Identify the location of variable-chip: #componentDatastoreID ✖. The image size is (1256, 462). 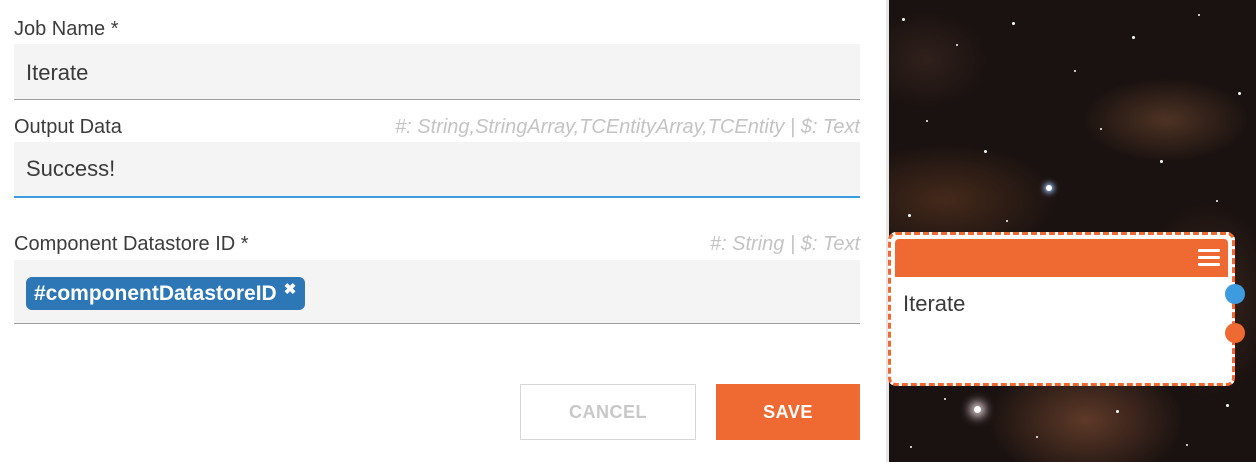
(166, 293).